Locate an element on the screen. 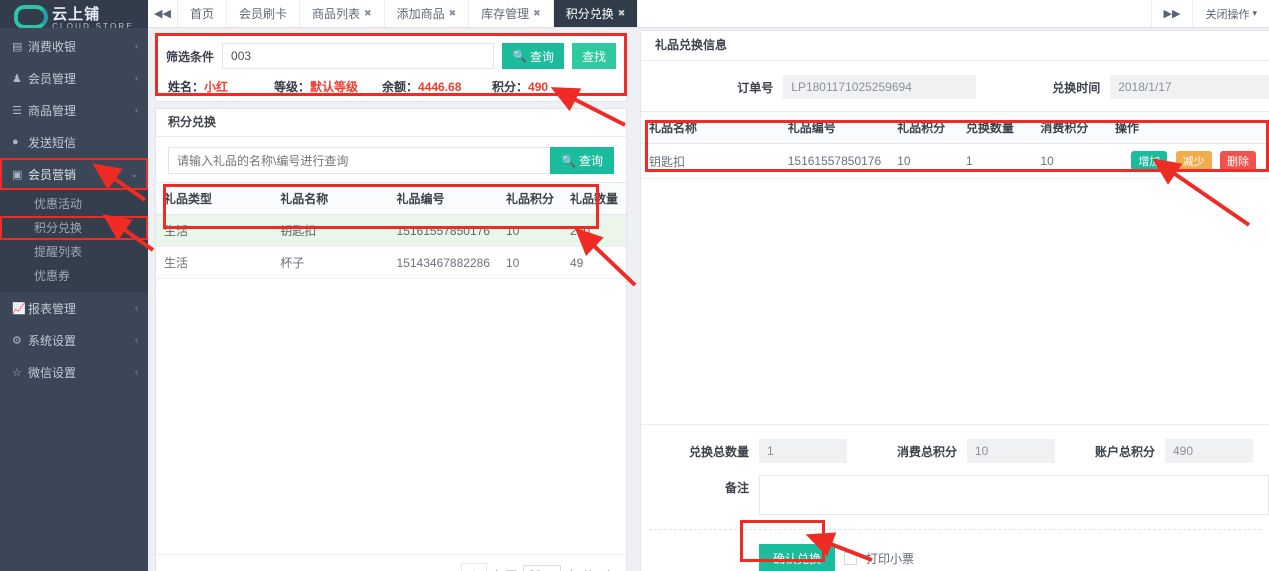 This screenshot has height=571, width=1269. cell-gift-name: 钥匙扣 is located at coordinates (710, 161).